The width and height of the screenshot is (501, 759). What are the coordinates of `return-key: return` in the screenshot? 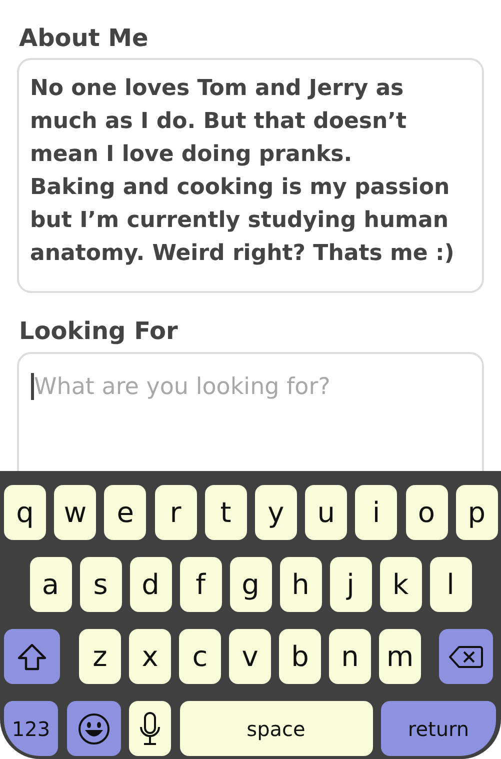 It's located at (438, 728).